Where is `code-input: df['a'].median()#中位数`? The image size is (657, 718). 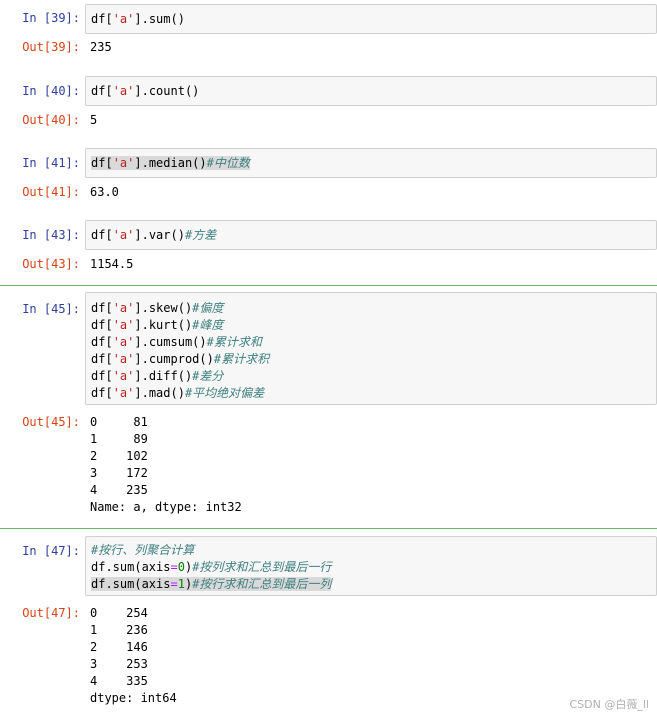 code-input: df['a'].median()#中位数 is located at coordinates (371, 163).